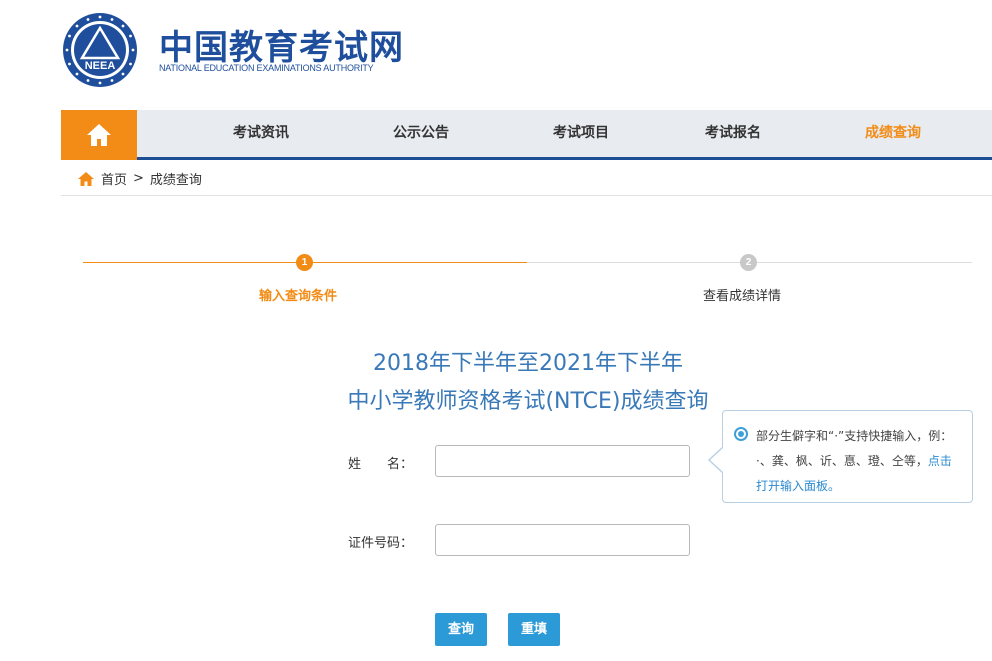 The width and height of the screenshot is (992, 661). I want to click on nav-item-announcements: 公示公告, so click(421, 133).